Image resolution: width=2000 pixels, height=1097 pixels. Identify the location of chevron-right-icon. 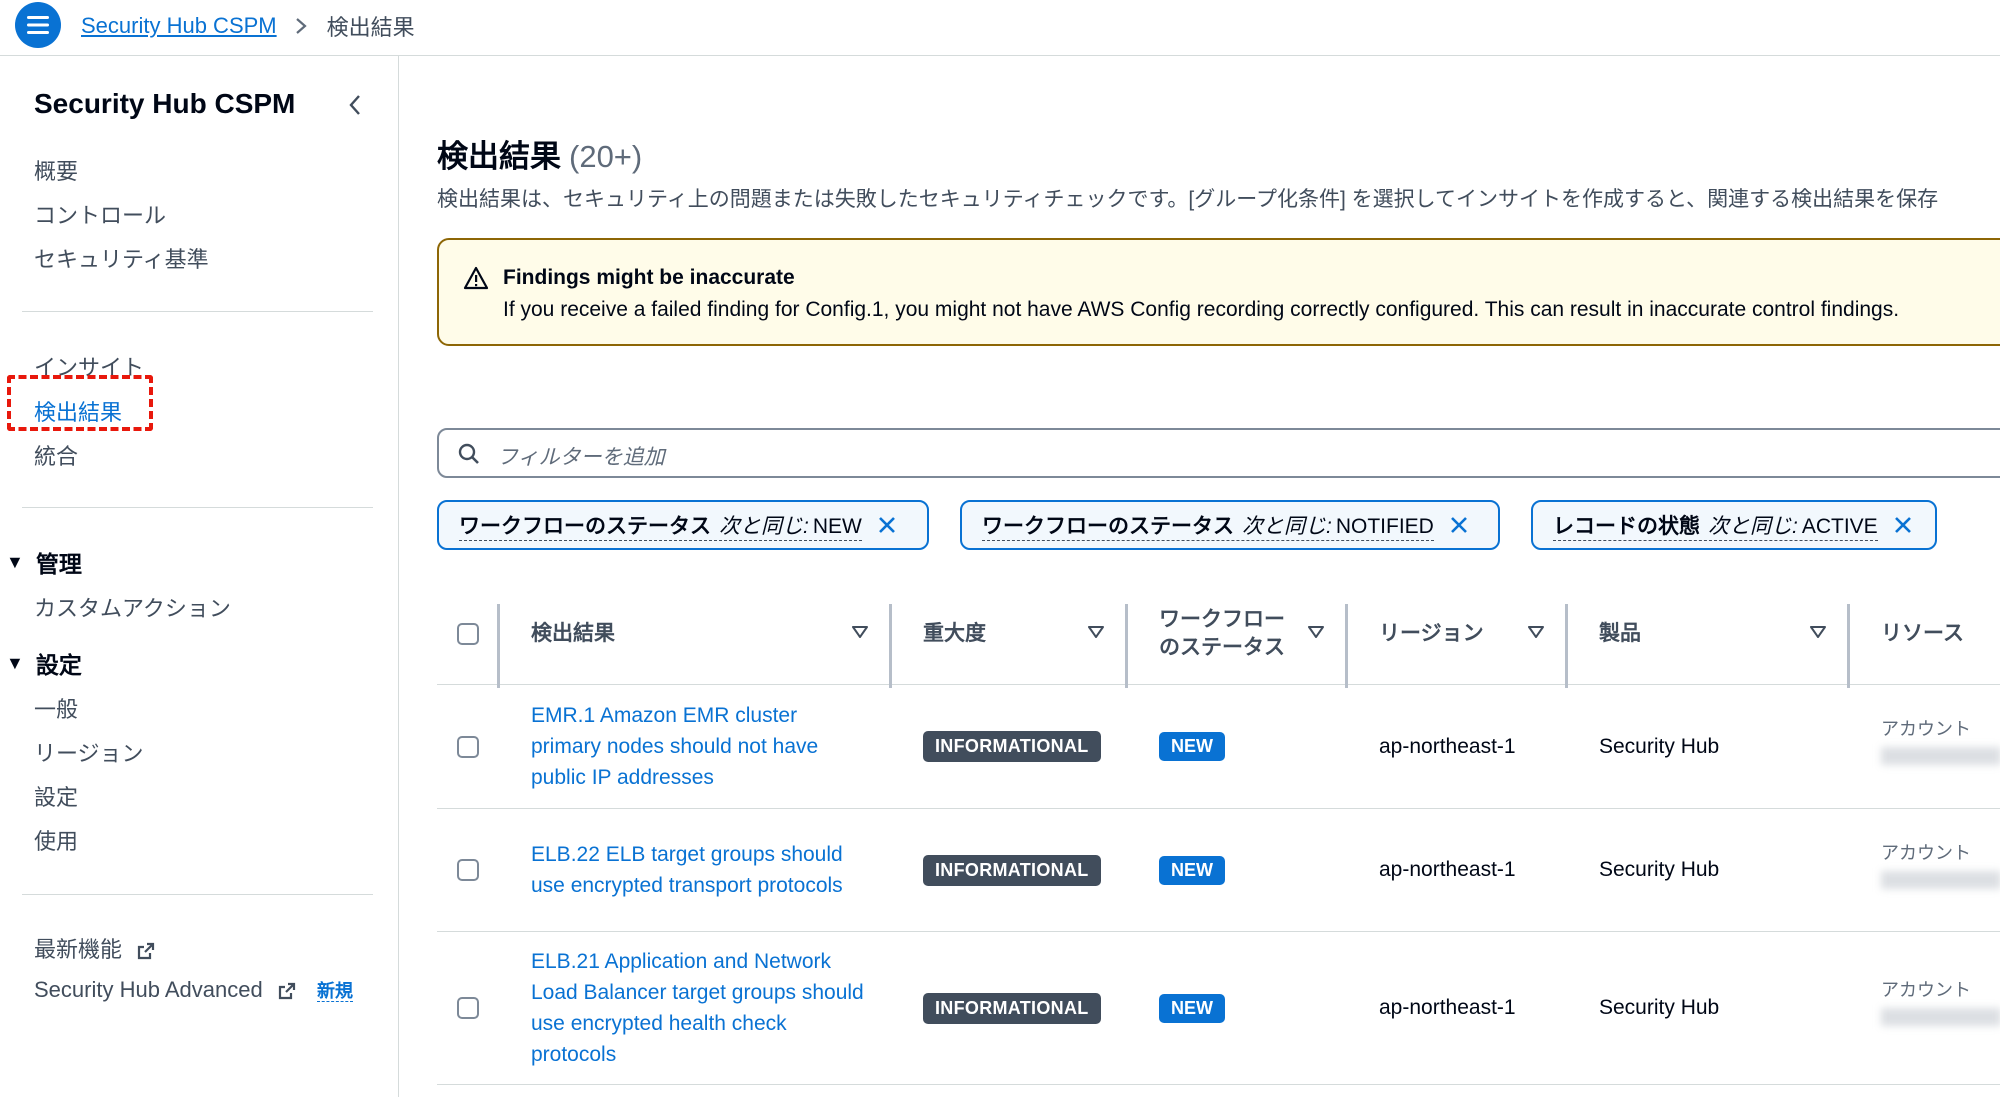
(301, 26).